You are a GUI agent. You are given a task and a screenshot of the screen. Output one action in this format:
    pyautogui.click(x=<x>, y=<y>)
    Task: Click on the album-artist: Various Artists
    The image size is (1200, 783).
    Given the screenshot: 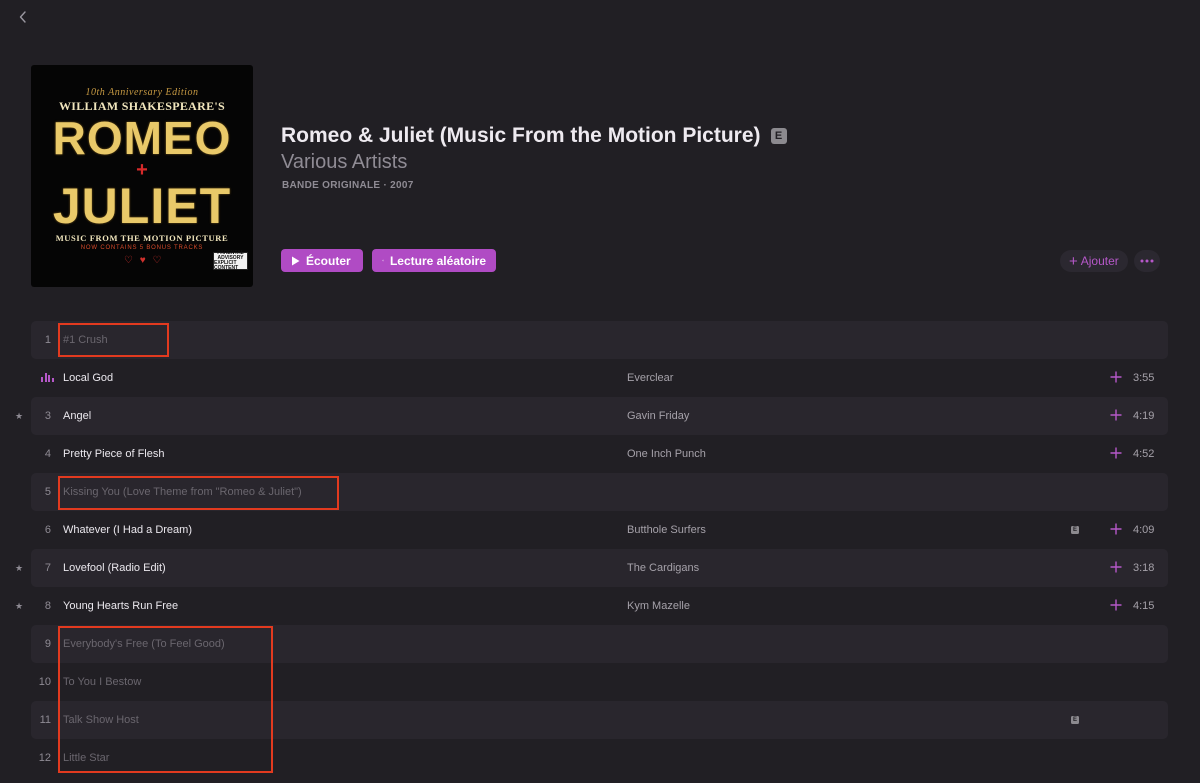 What is the action you would take?
    pyautogui.click(x=344, y=162)
    